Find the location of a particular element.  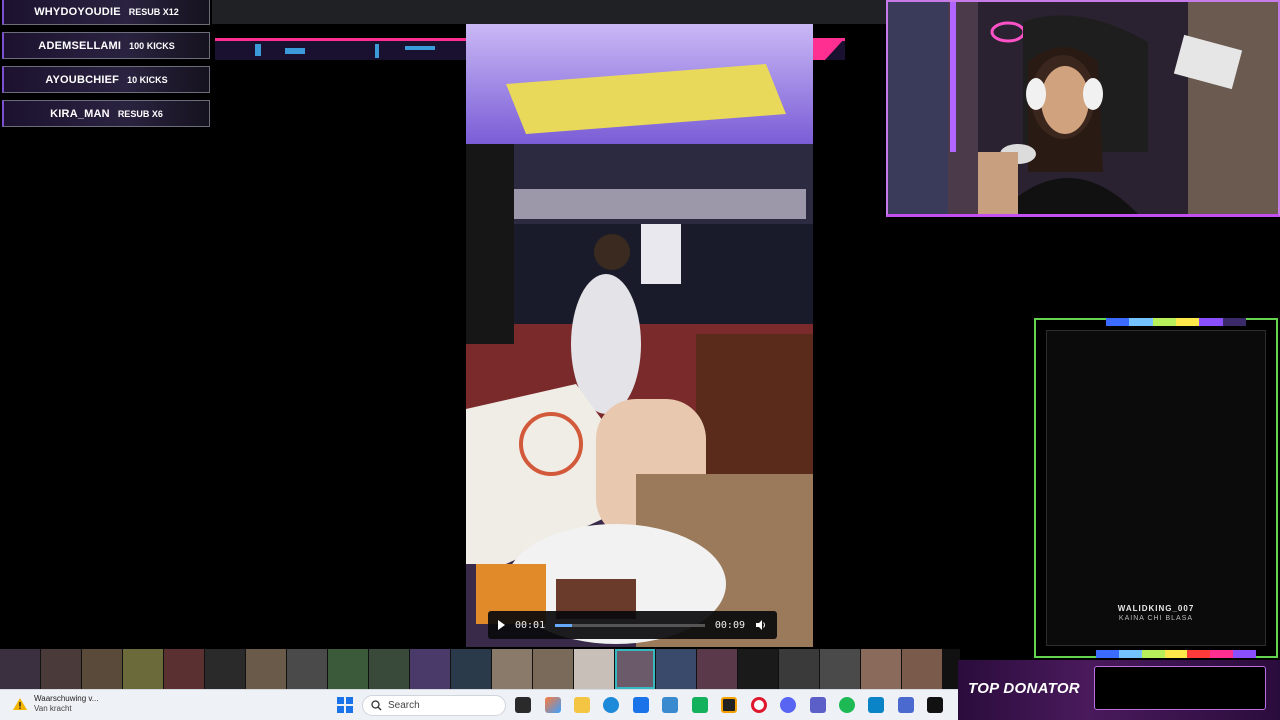

top-donator-widget: TOP DONATOR is located at coordinates (1119, 690).